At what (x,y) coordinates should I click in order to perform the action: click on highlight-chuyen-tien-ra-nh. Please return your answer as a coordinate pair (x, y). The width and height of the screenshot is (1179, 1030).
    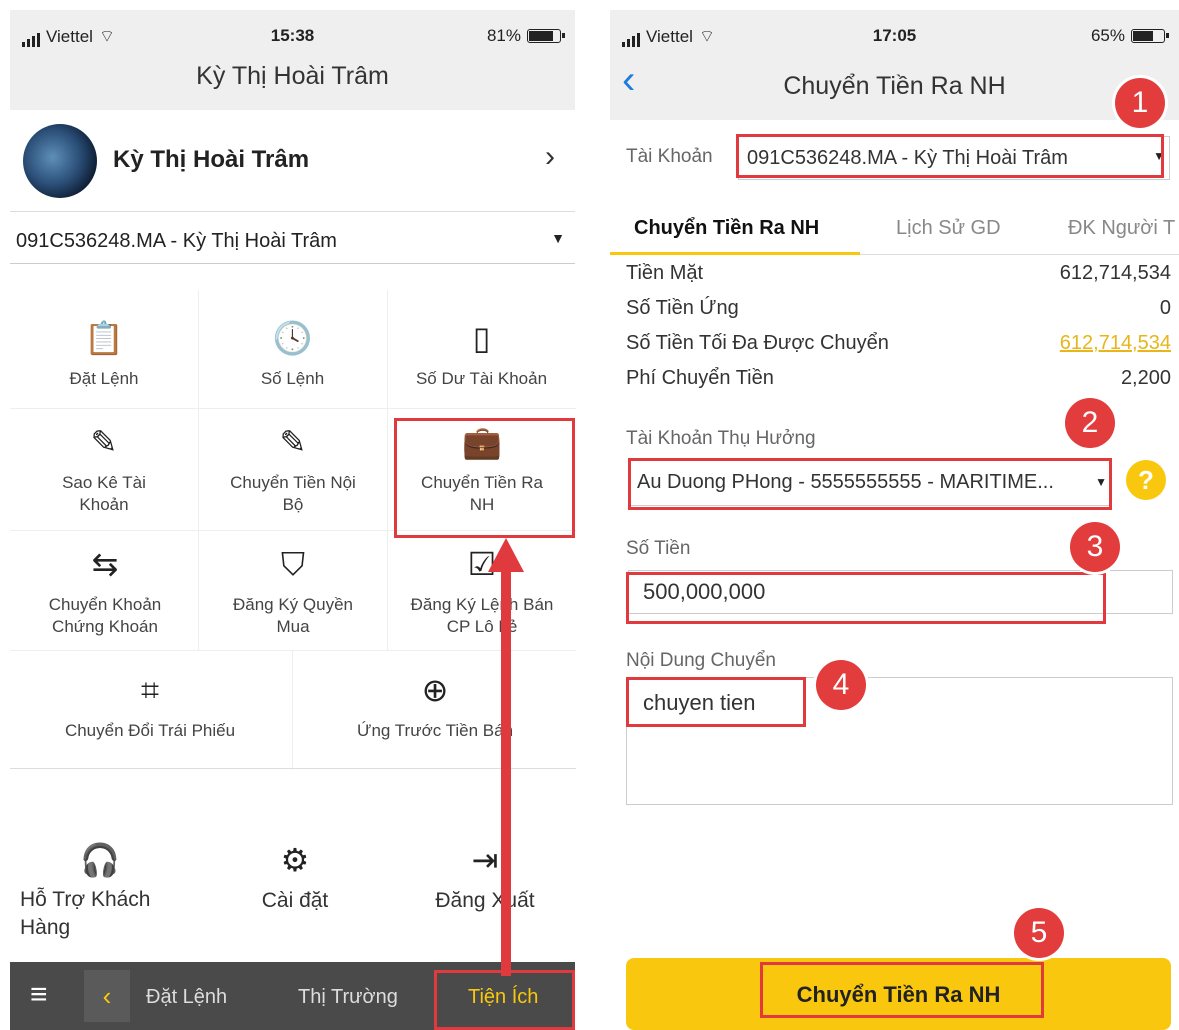
    Looking at the image, I should click on (484, 478).